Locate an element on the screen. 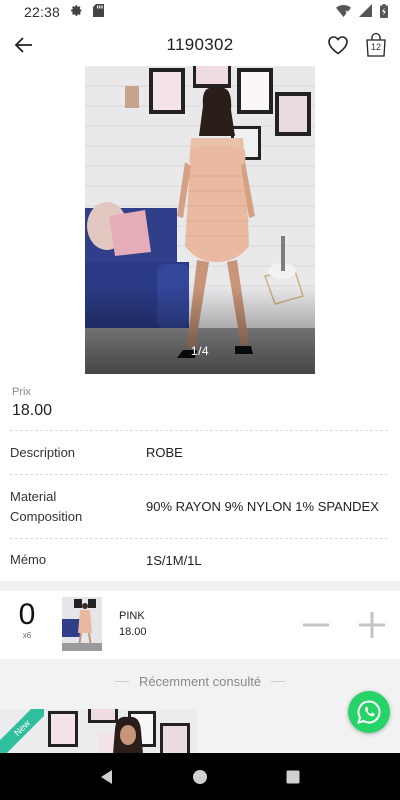  cart-button: 12 is located at coordinates (376, 45).